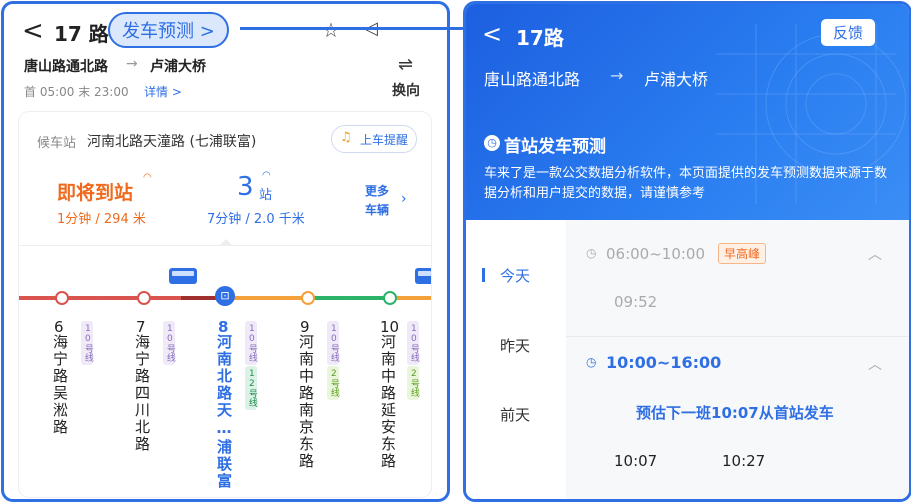  Describe the element at coordinates (95, 193) in the screenshot. I see `bus1-status: 即将到站` at that location.